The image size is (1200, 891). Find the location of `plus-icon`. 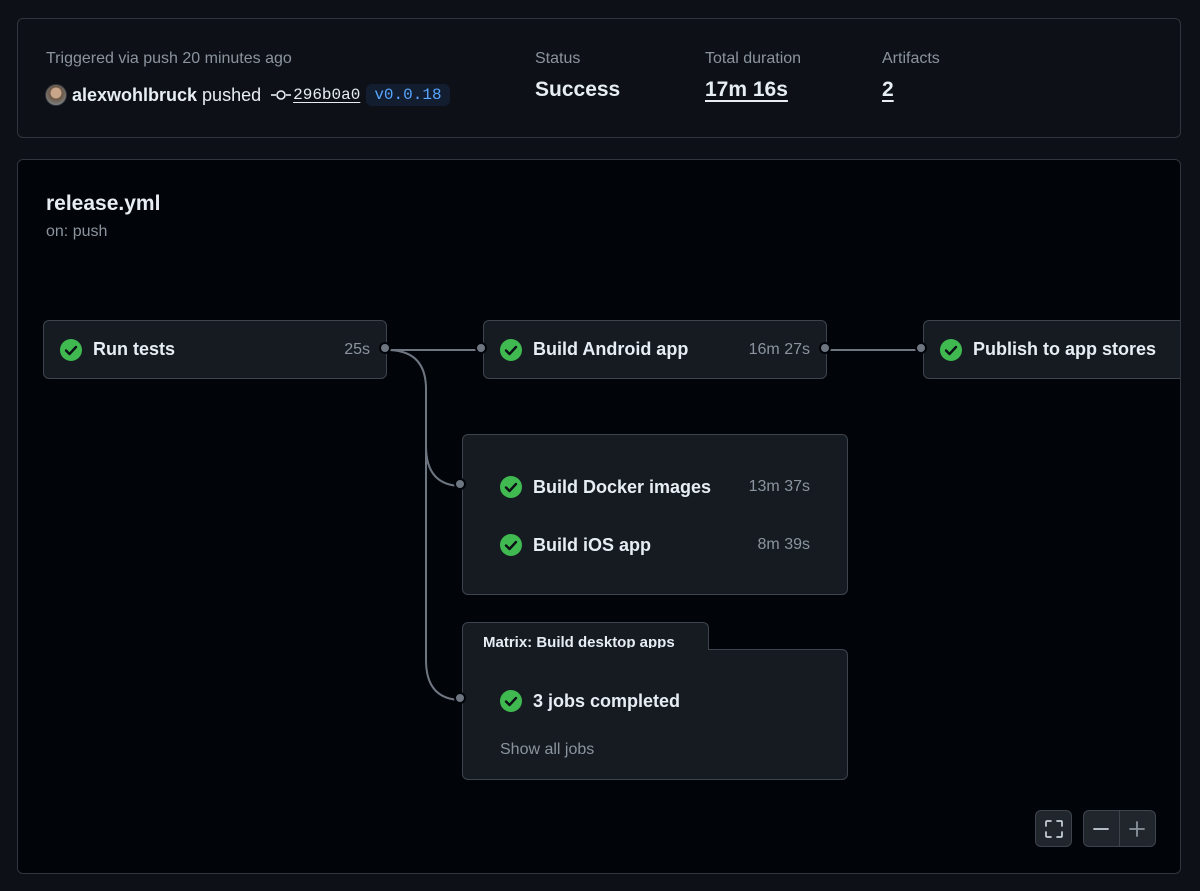

plus-icon is located at coordinates (1137, 828).